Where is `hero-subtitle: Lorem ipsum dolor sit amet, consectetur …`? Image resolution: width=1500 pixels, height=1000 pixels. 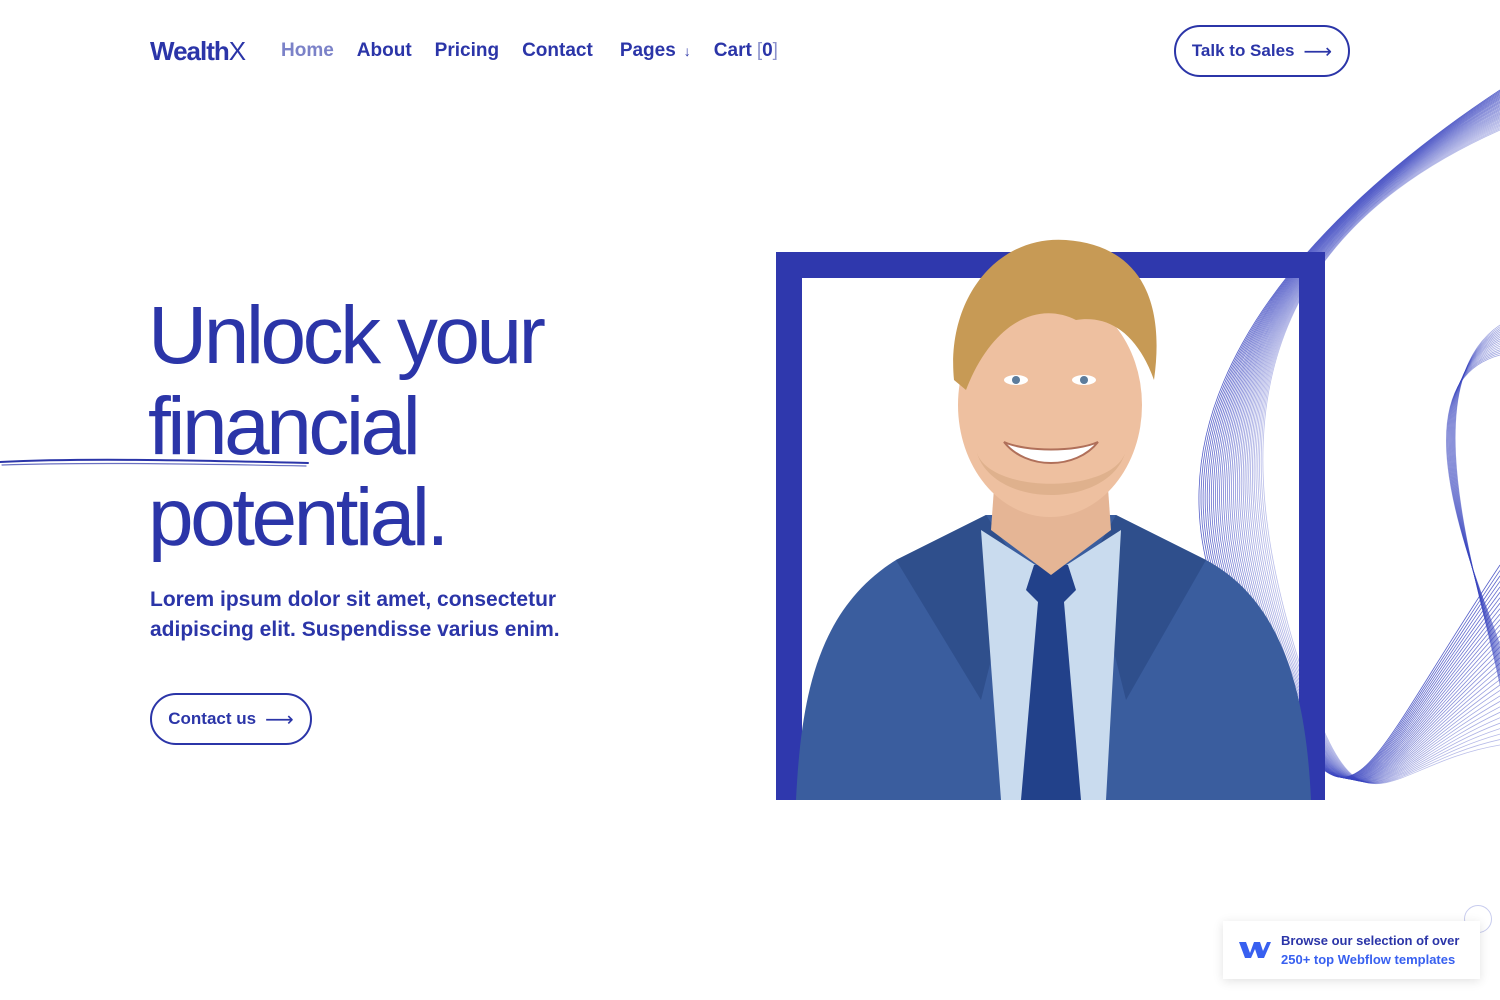 hero-subtitle: Lorem ipsum dolor sit amet, consectetur … is located at coordinates (355, 614).